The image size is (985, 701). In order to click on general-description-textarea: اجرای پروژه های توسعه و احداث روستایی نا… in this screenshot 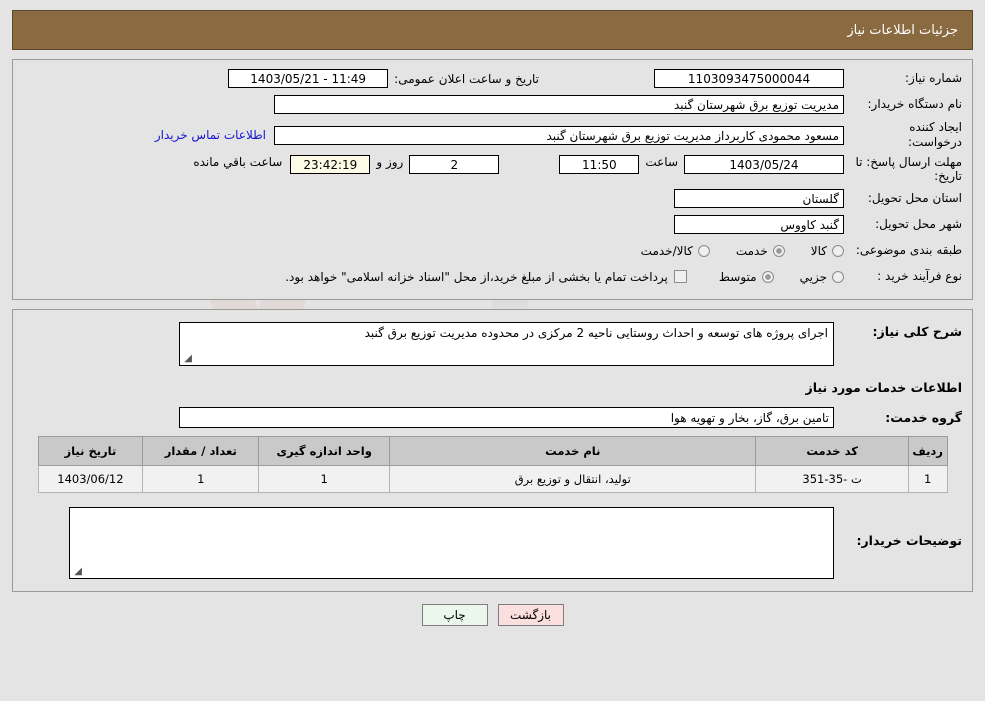, I will do `click(506, 344)`.